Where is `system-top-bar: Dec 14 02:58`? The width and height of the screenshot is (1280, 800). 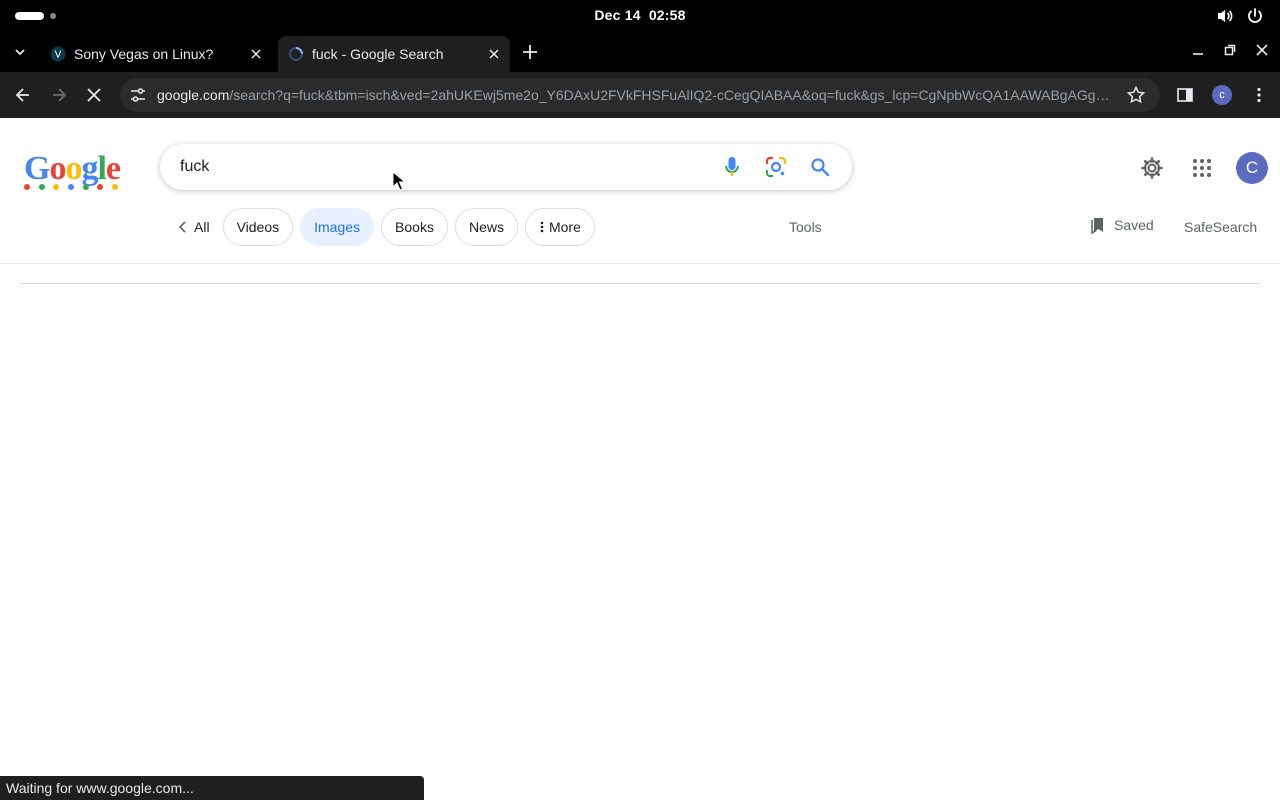
system-top-bar: Dec 14 02:58 is located at coordinates (640, 16).